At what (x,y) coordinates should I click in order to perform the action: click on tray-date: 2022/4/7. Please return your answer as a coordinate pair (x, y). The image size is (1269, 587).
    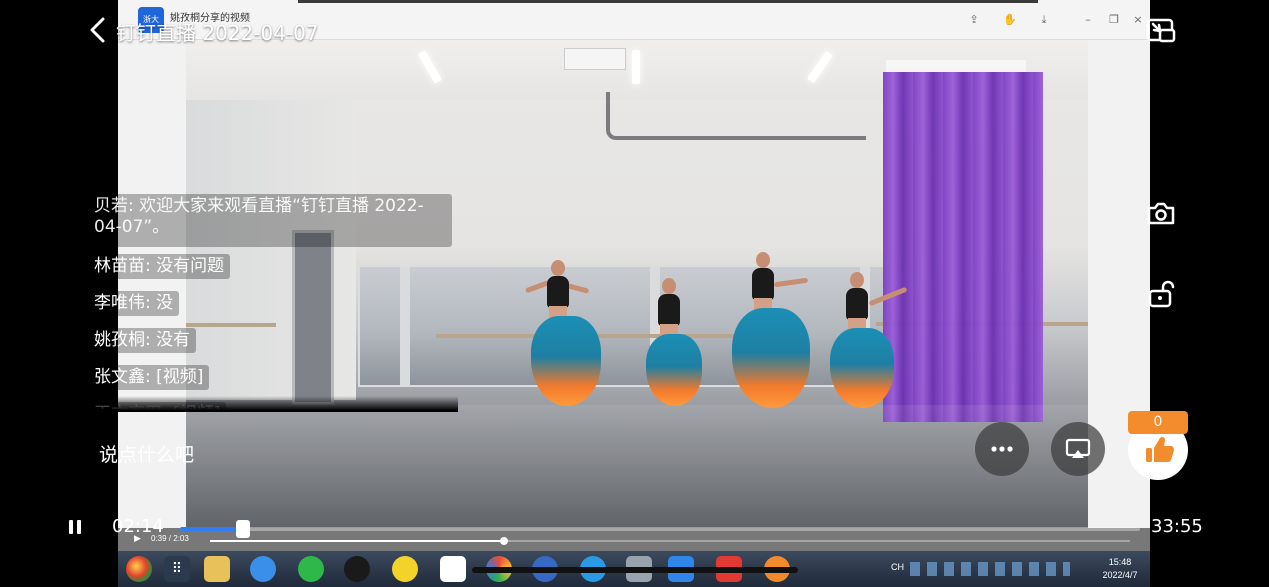
    Looking at the image, I should click on (1120, 575).